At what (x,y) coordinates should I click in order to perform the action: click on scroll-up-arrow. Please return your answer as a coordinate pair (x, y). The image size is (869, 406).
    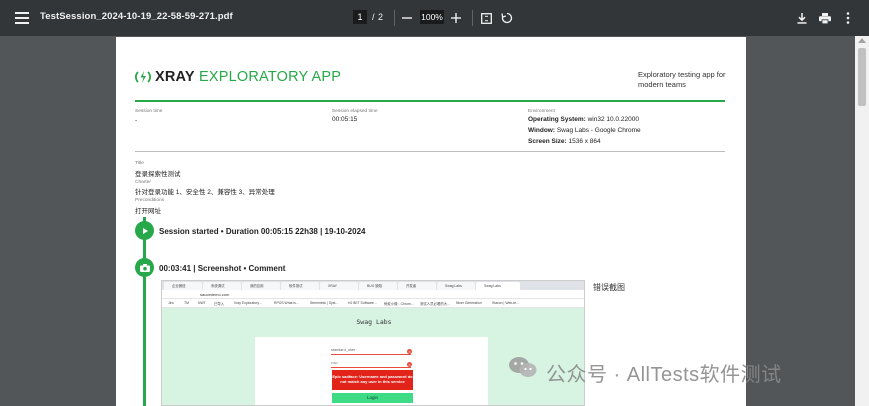
    Looking at the image, I should click on (862, 40).